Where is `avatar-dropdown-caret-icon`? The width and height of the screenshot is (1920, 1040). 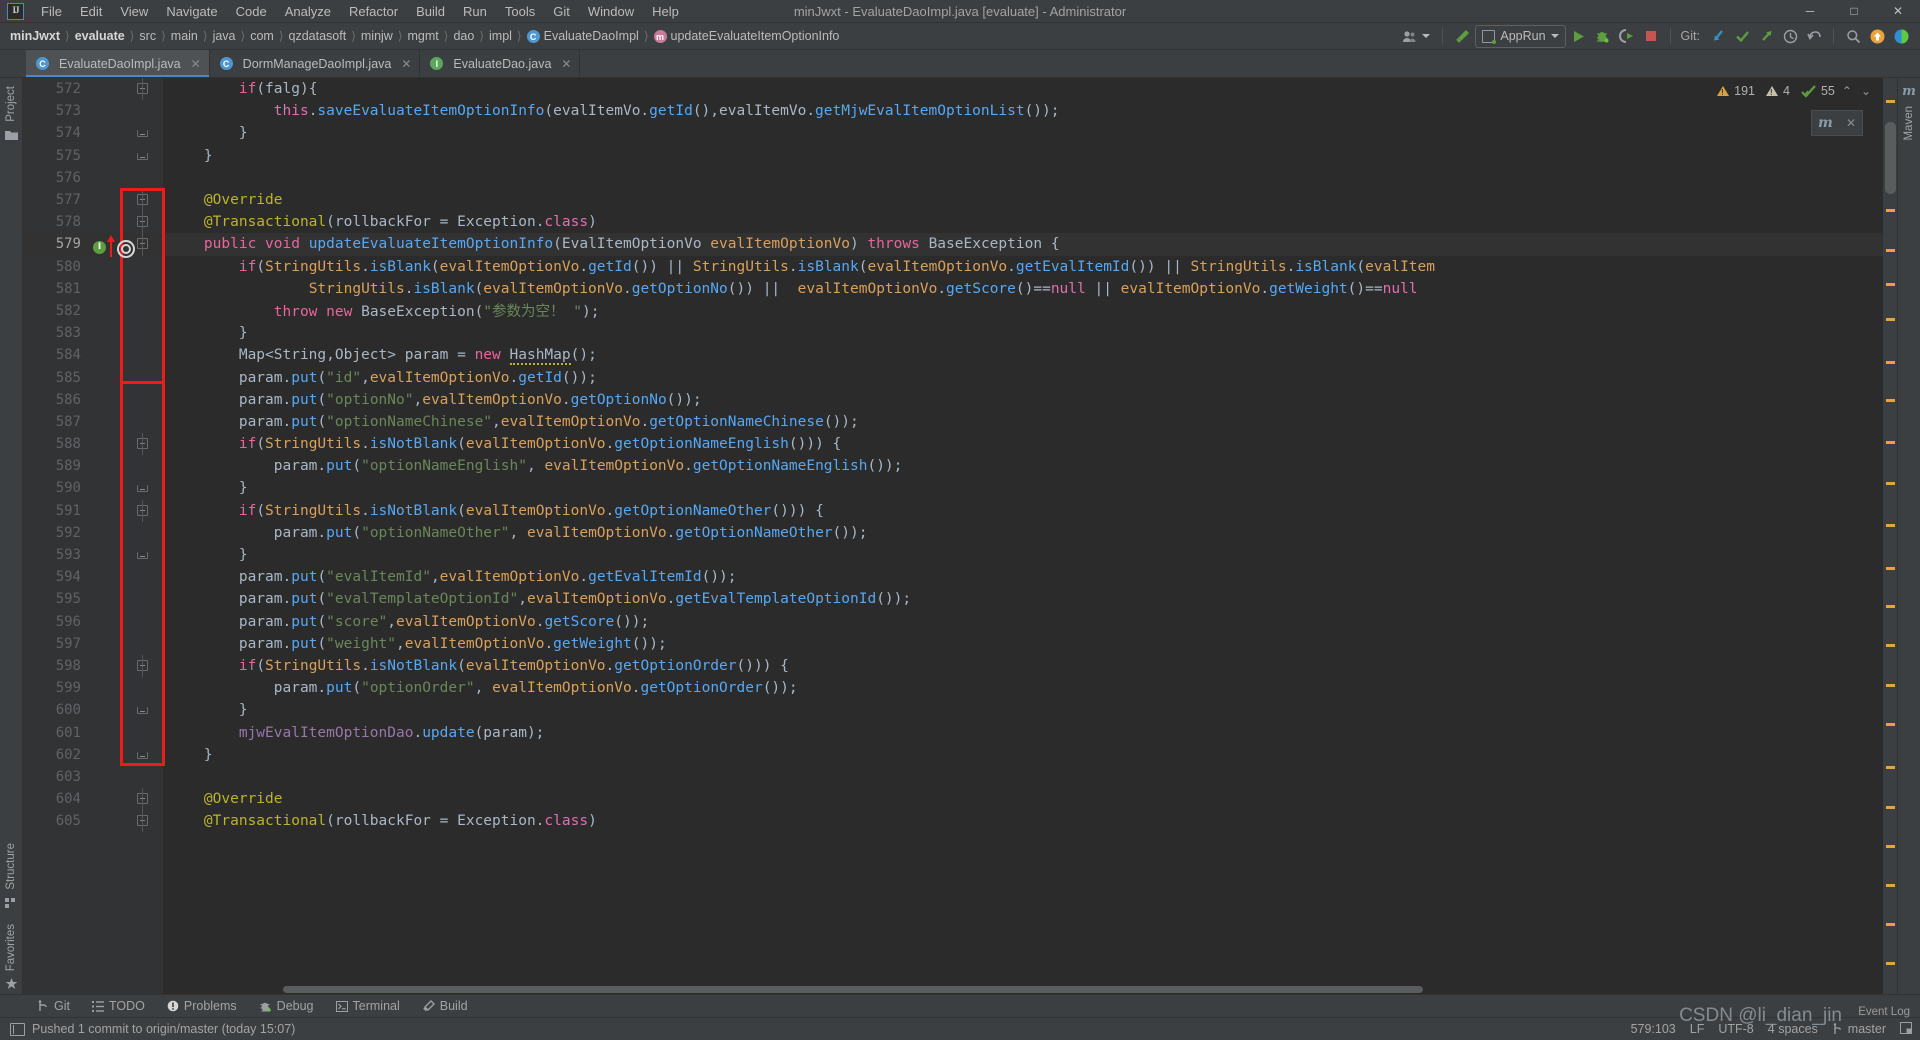 avatar-dropdown-caret-icon is located at coordinates (1426, 36).